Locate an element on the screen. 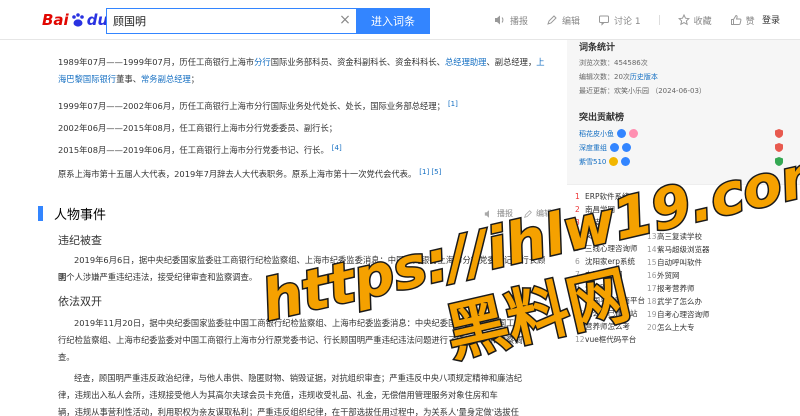 The height and width of the screenshot is (416, 800). hot-list-item: 8 外贸网 is located at coordinates (591, 287).